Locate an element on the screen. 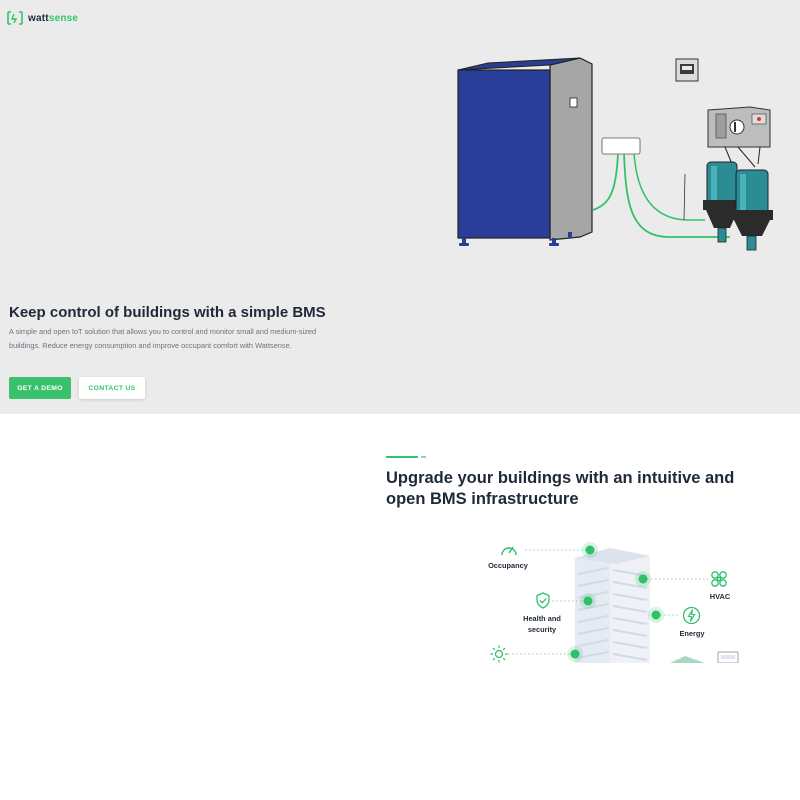 This screenshot has height=800, width=800. fan-icon is located at coordinates (719, 579).